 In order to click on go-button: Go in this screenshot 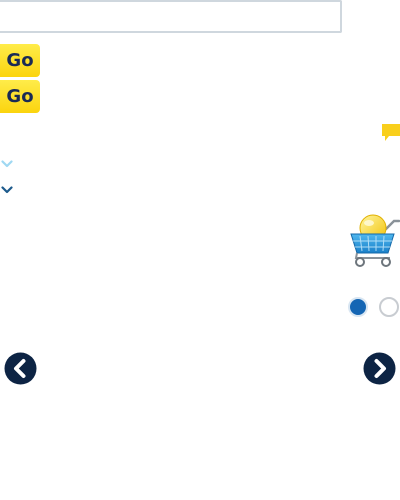, I will do `click(20, 60)`.